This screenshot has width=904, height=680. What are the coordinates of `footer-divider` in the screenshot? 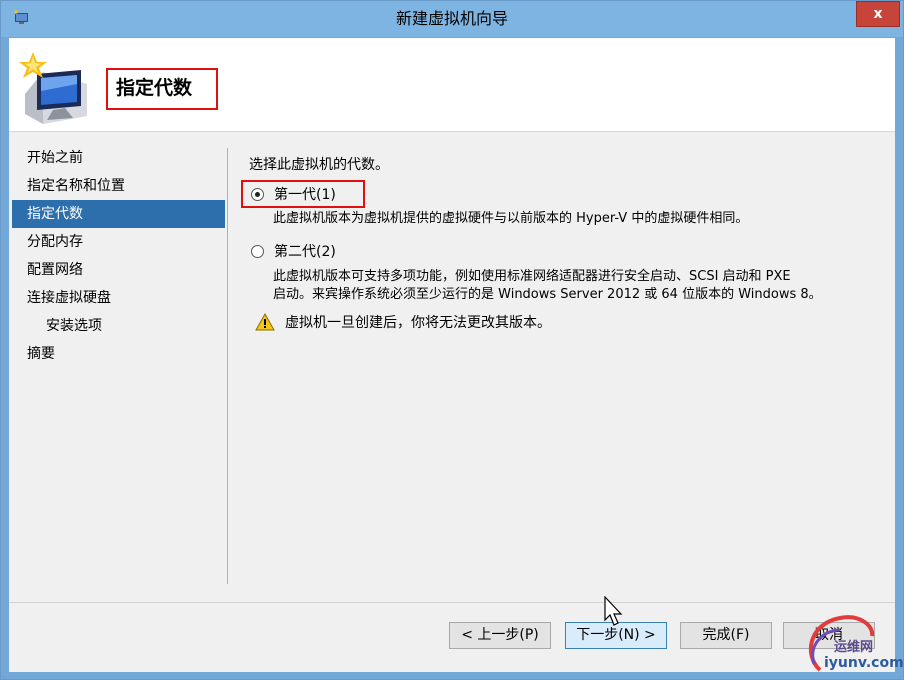 It's located at (452, 602).